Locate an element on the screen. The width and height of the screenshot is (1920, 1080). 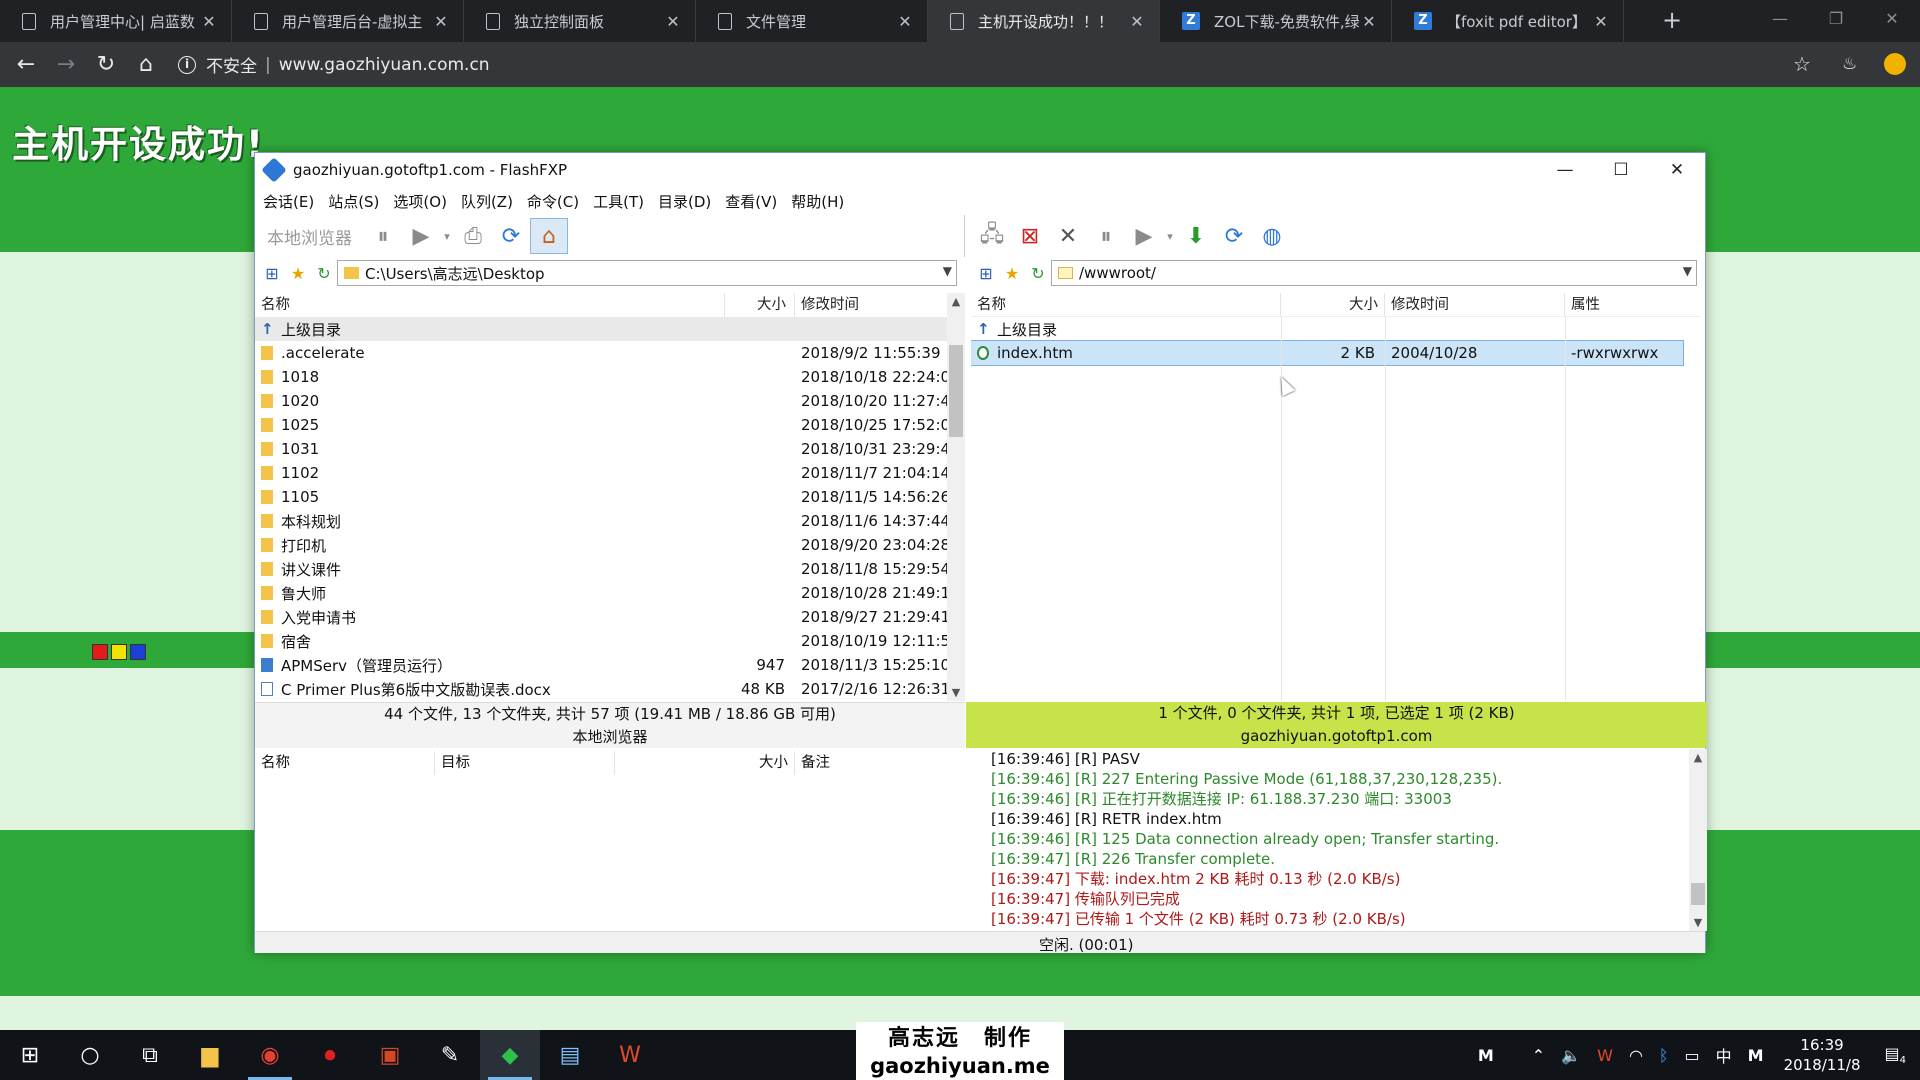
log-scroll-thumb is located at coordinates (1698, 894).